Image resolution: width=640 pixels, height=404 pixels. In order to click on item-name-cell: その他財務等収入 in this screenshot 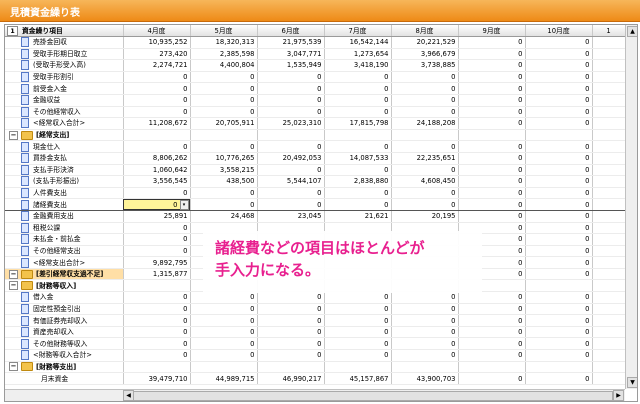, I will do `click(64, 344)`.